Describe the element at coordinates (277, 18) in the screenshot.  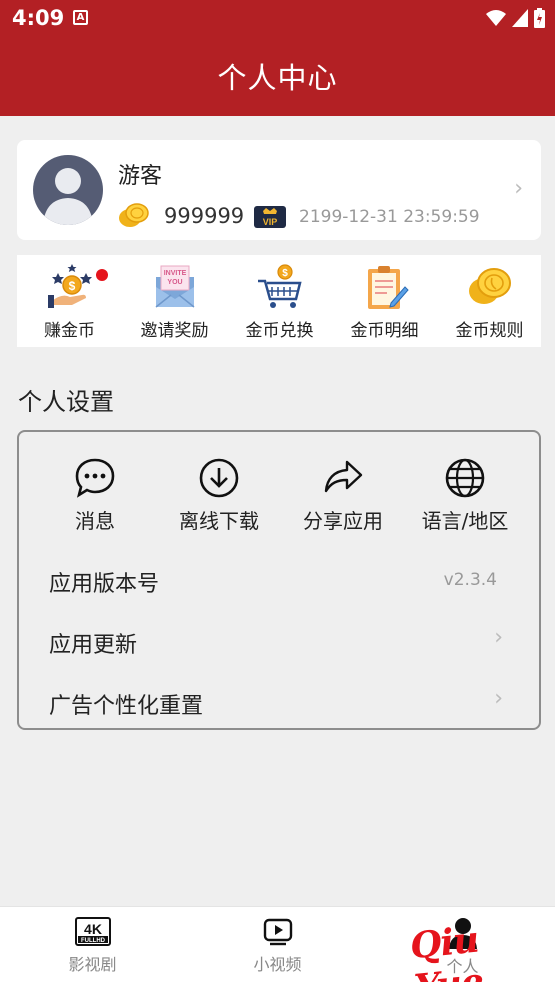
I see `status-bar: 4:09 A` at that location.